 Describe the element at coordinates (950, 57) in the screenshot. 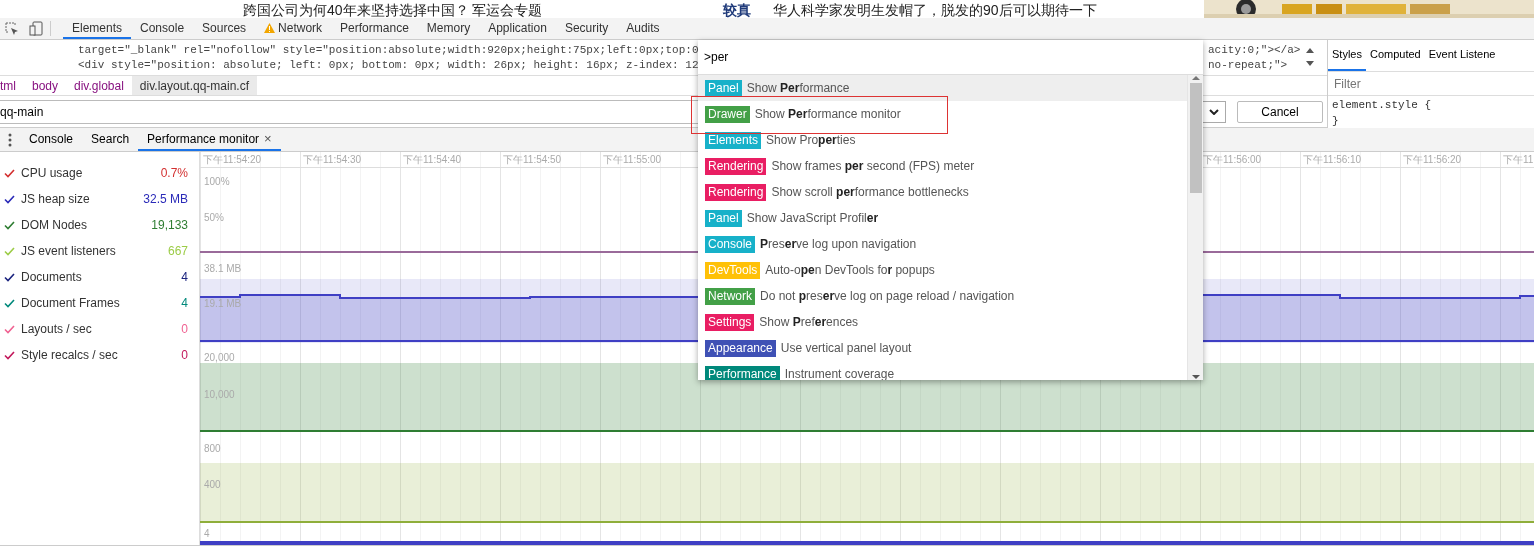

I see `command-input: >per` at that location.